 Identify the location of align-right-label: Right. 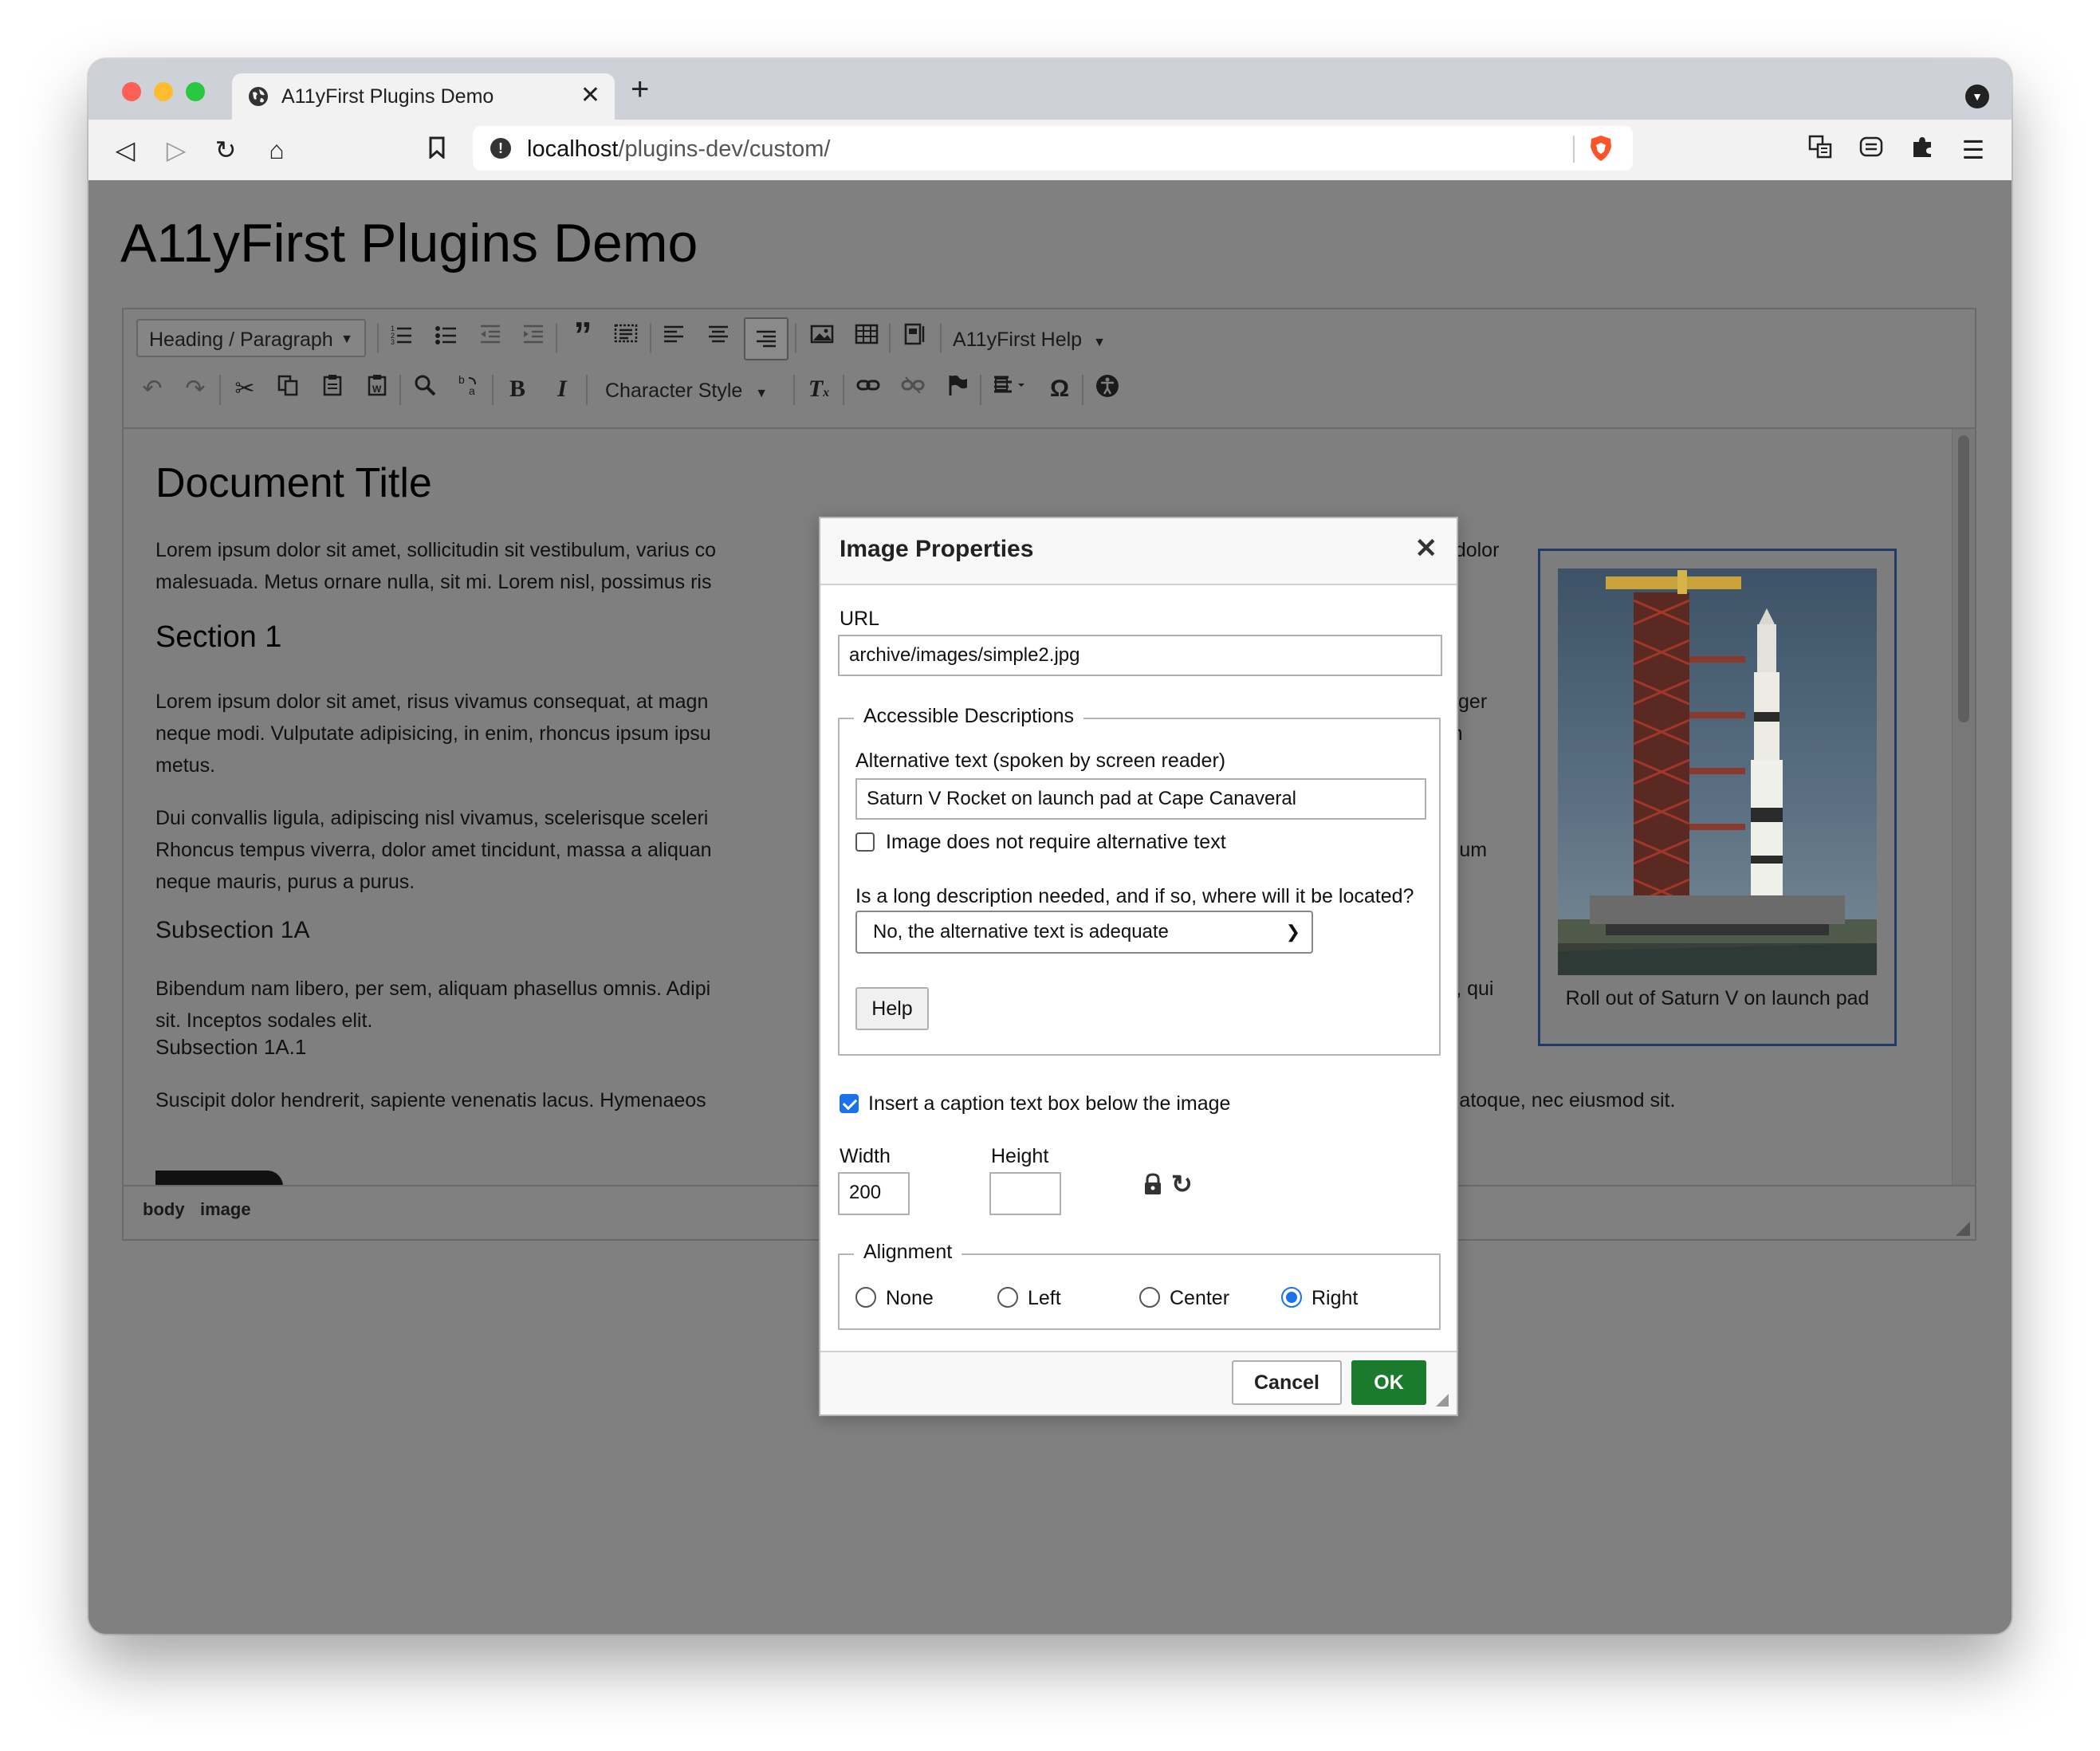
(1335, 1298).